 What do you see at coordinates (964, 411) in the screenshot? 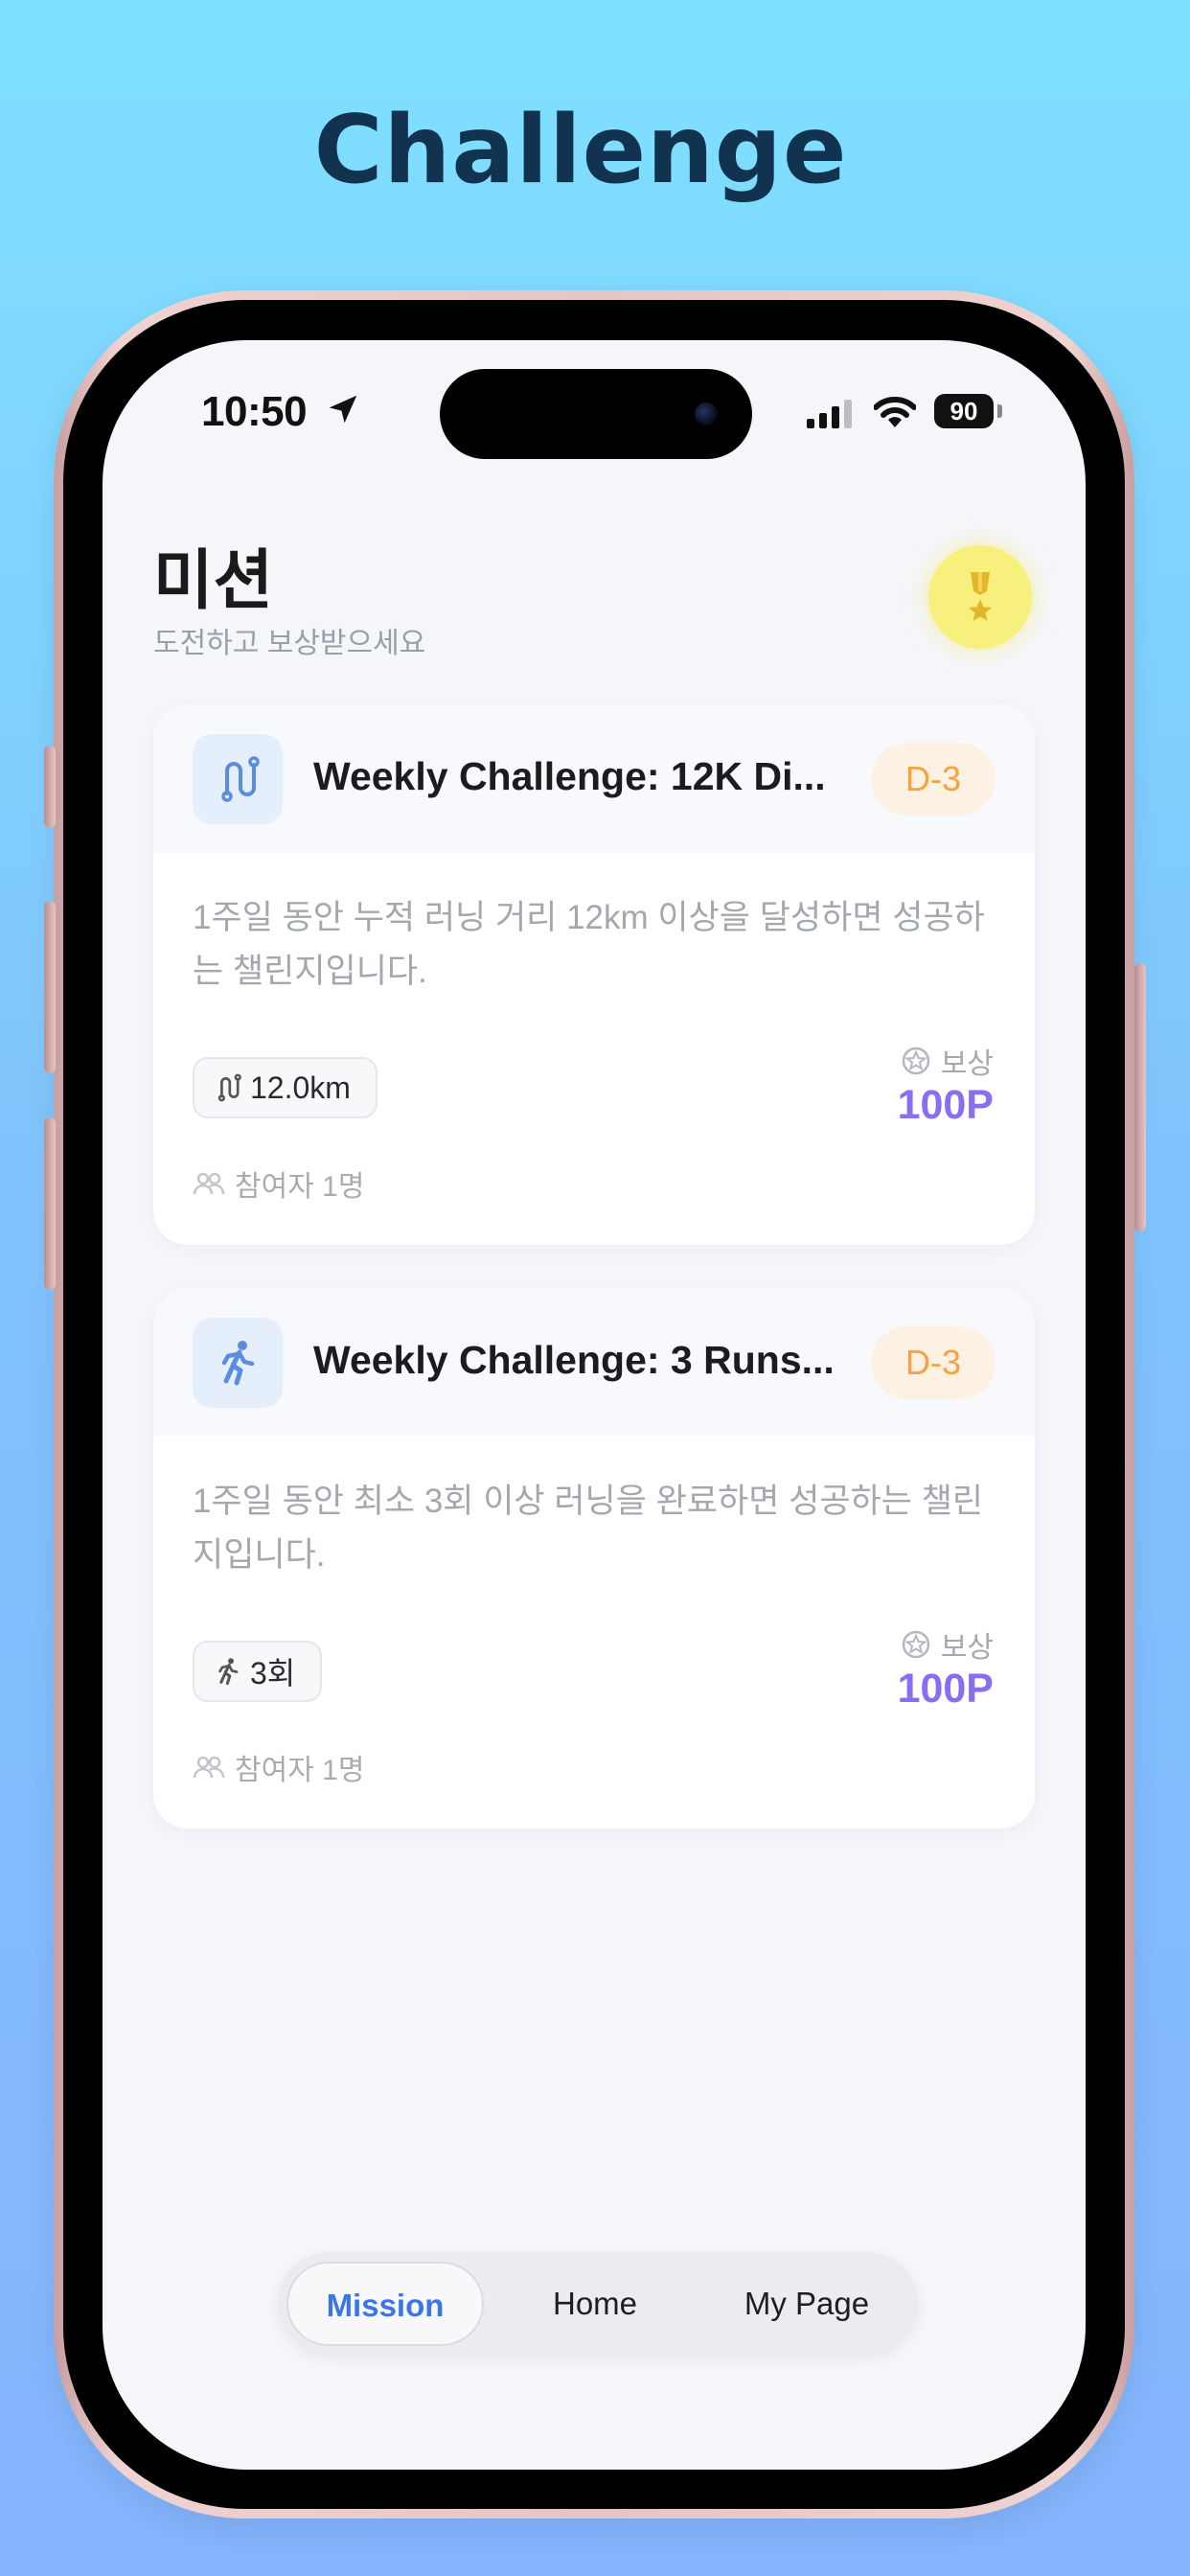
I see `battery-indicator: 90` at bounding box center [964, 411].